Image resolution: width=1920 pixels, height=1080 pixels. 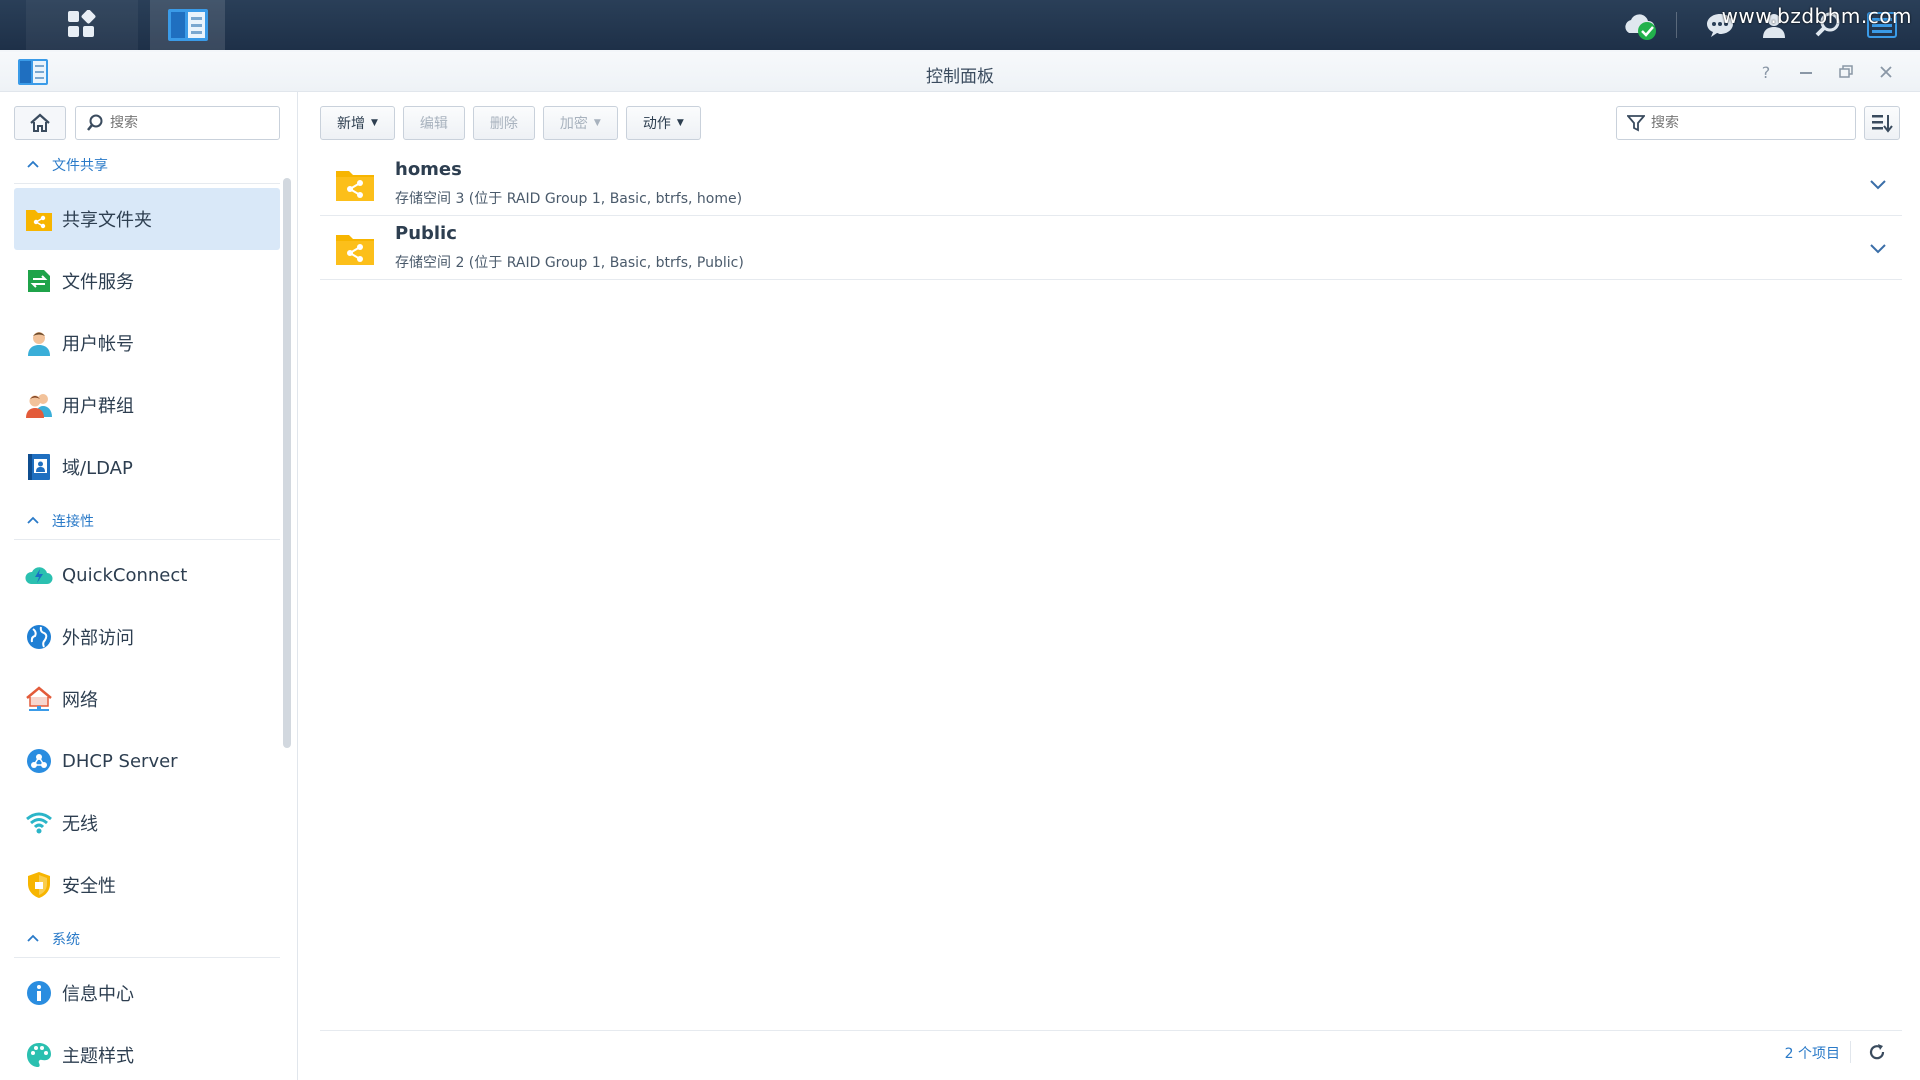 What do you see at coordinates (147, 219) in the screenshot?
I see `sidebar-item-shared-folder: 共享文件夹` at bounding box center [147, 219].